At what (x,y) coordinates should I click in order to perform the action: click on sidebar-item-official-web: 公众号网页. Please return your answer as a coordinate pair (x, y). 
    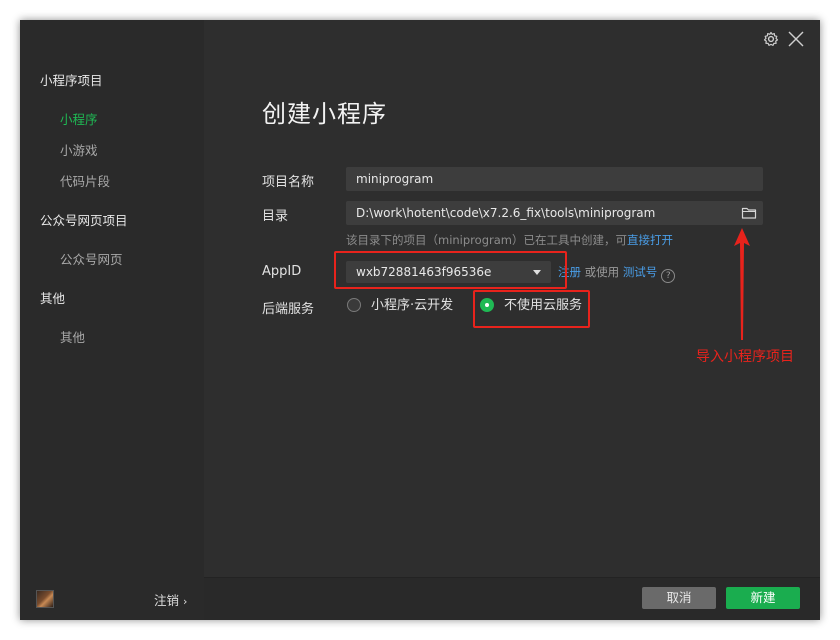
    Looking at the image, I should click on (91, 258).